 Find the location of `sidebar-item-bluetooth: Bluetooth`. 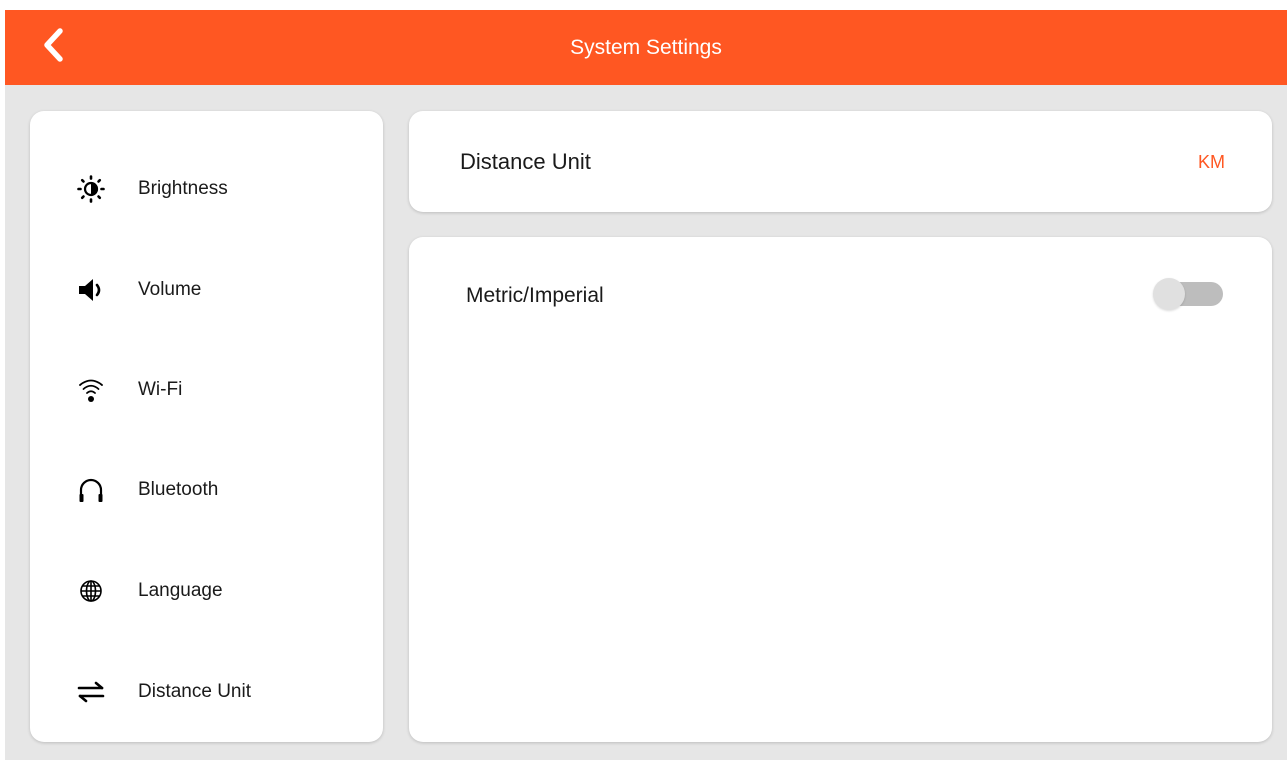

sidebar-item-bluetooth: Bluetooth is located at coordinates (206, 490).